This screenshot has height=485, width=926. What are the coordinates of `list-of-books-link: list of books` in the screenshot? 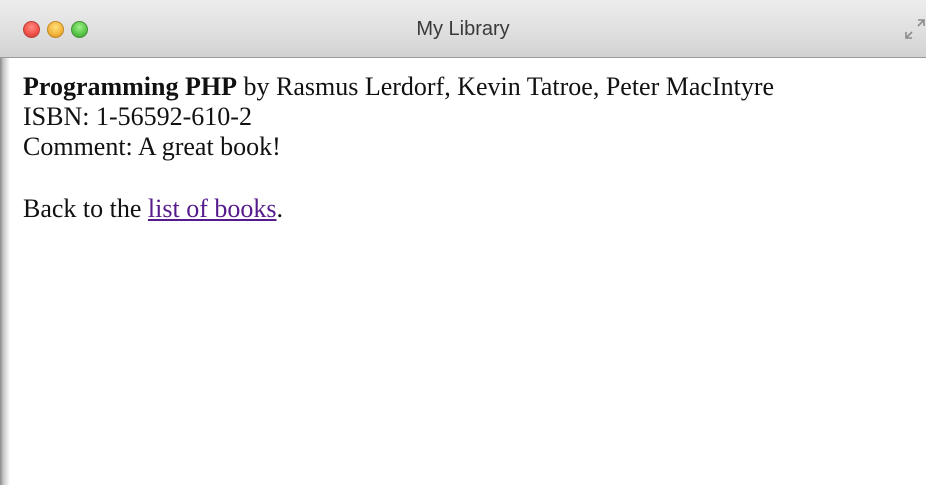 It's located at (212, 208).